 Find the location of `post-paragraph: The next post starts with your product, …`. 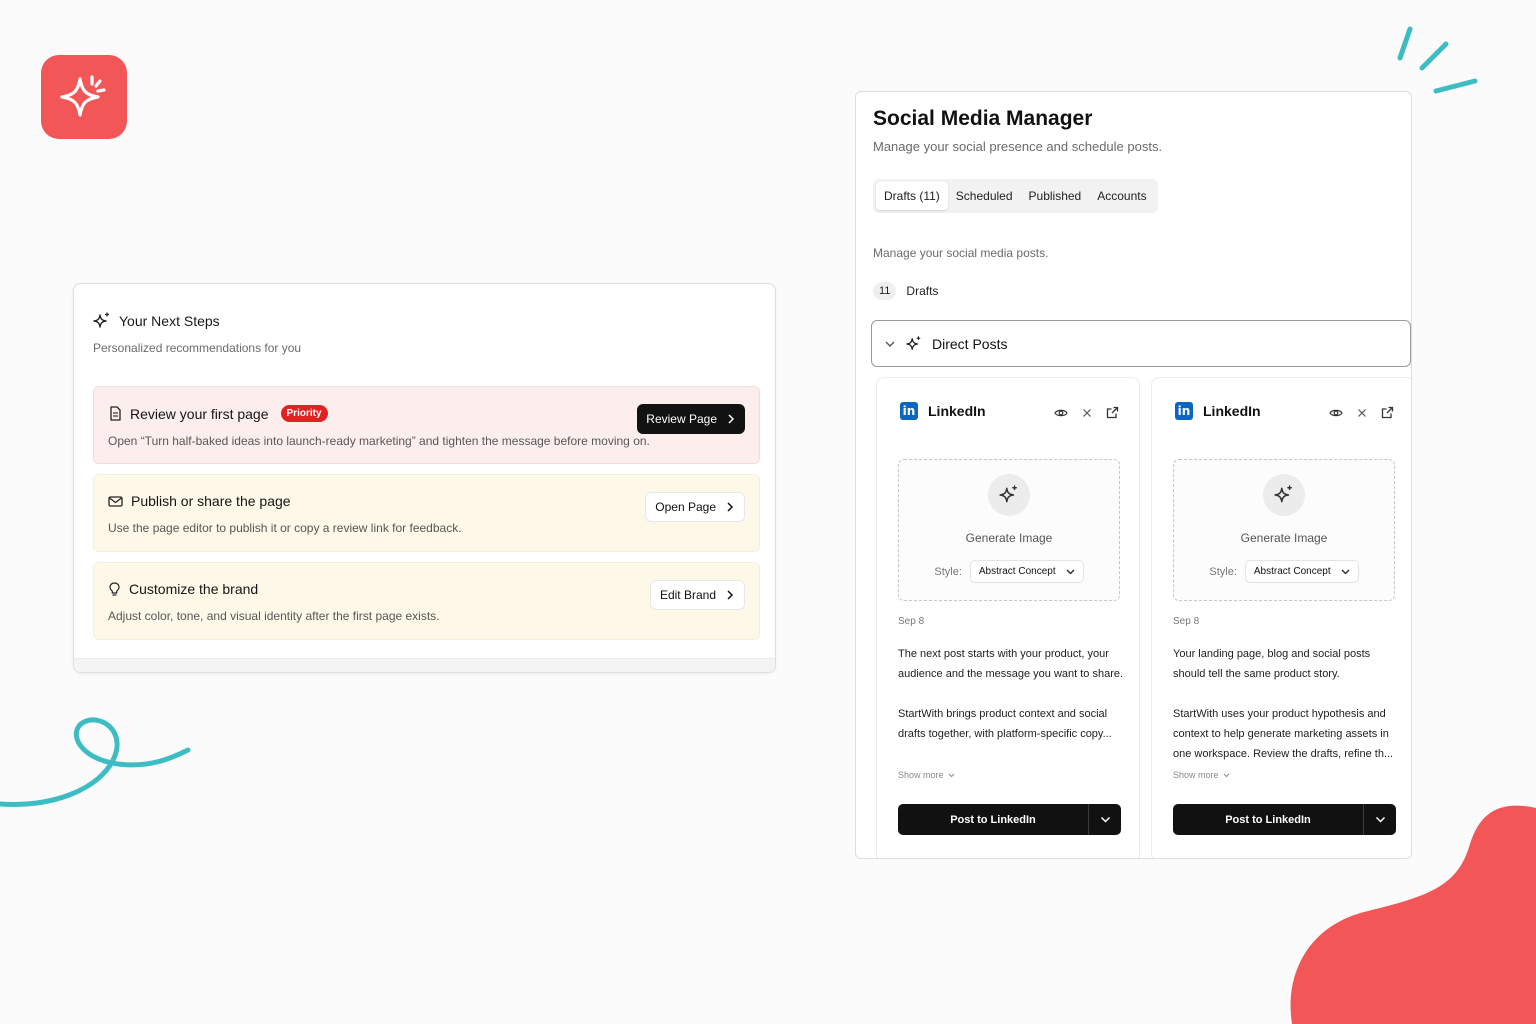

post-paragraph: The next post starts with your product, … is located at coordinates (1011, 664).